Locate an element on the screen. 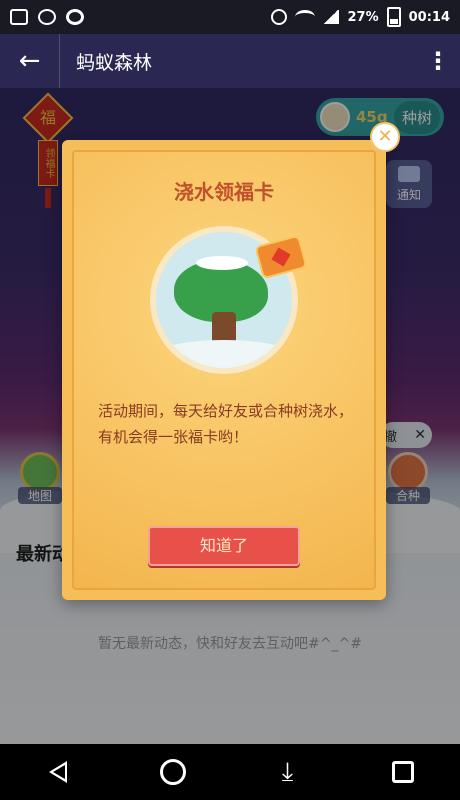  status-bar: 27% 00:14 is located at coordinates (230, 17).